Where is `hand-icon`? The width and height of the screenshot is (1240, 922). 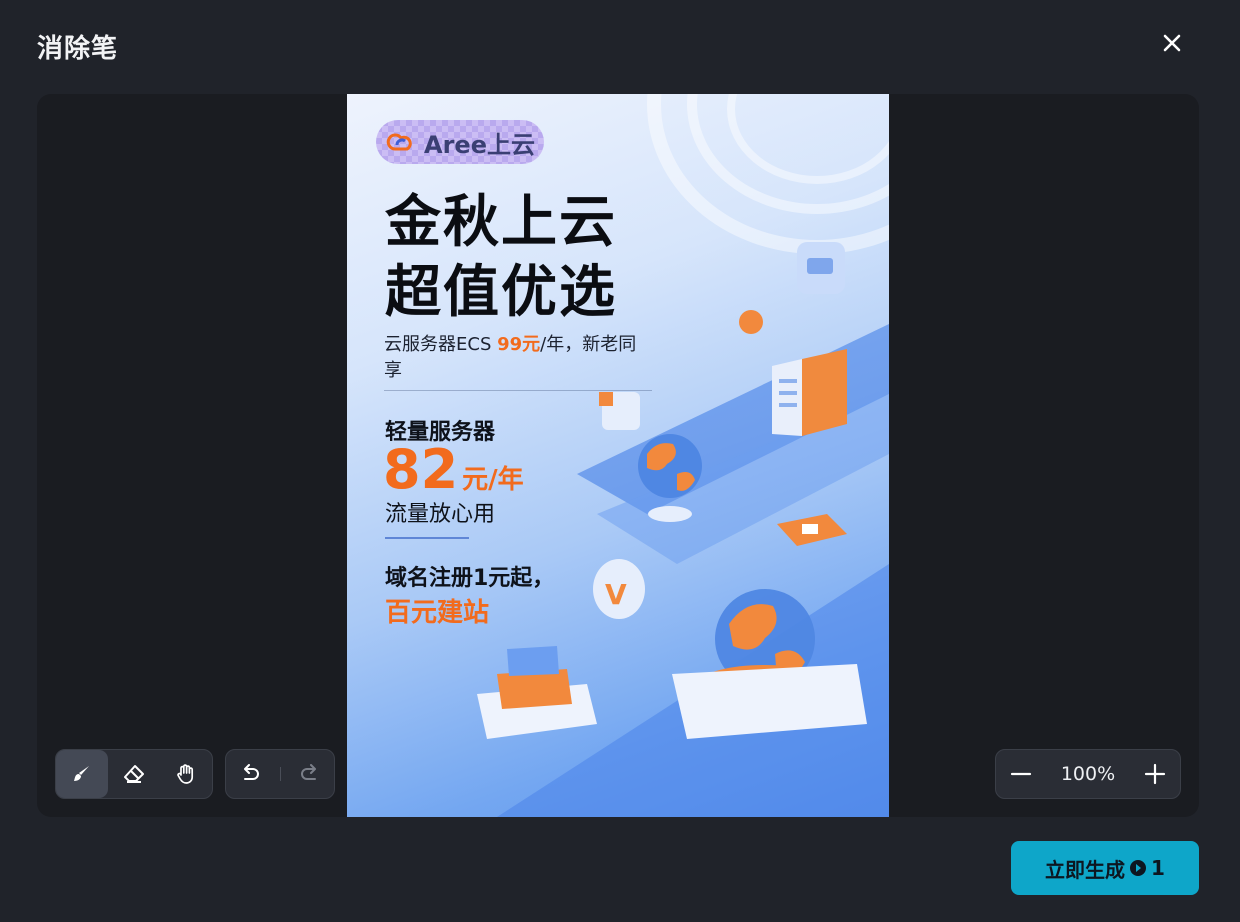
hand-icon is located at coordinates (185, 774).